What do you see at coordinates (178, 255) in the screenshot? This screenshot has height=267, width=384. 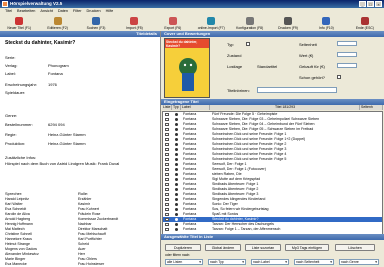 I see `filter-label: oder filtern nach:` at bounding box center [178, 255].